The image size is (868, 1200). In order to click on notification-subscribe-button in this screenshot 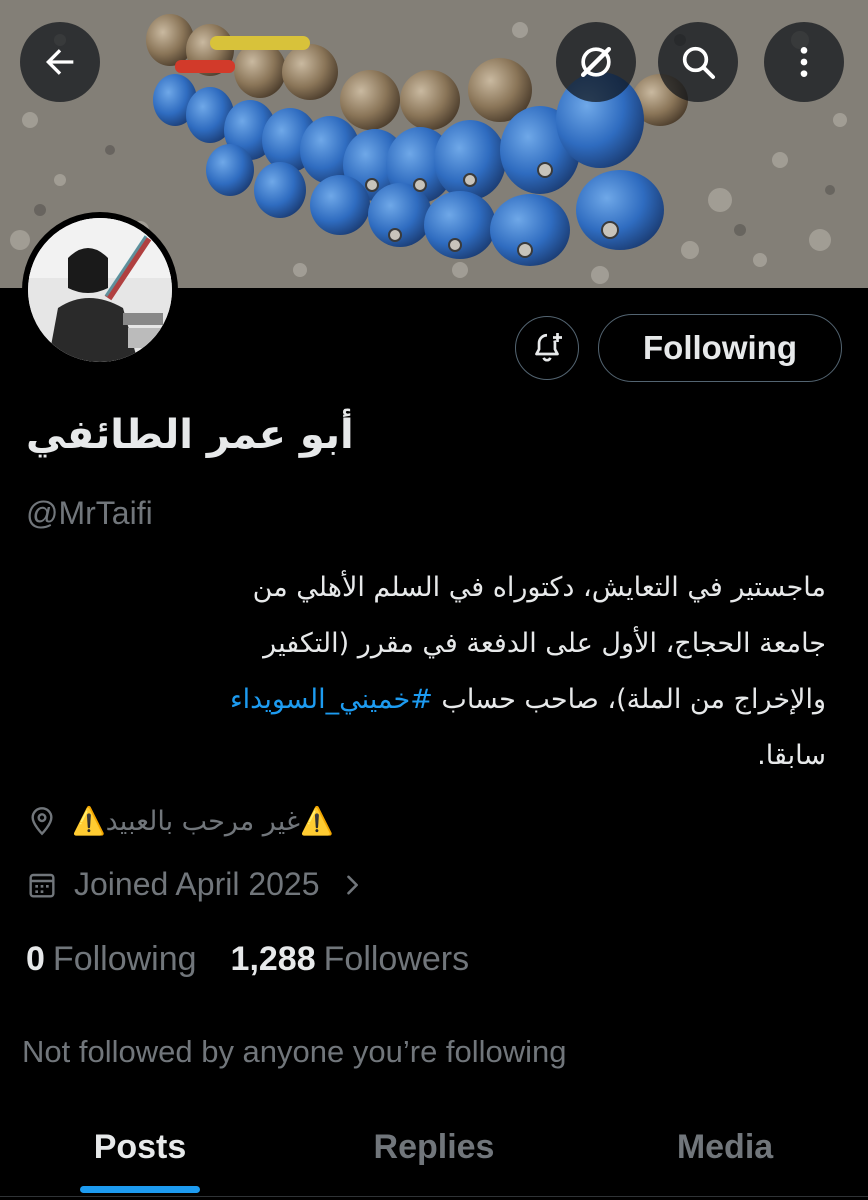, I will do `click(547, 348)`.